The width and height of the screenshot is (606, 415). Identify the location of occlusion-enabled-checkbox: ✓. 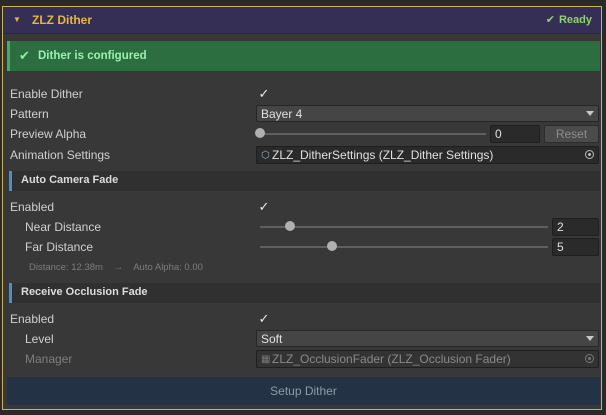
(264, 319).